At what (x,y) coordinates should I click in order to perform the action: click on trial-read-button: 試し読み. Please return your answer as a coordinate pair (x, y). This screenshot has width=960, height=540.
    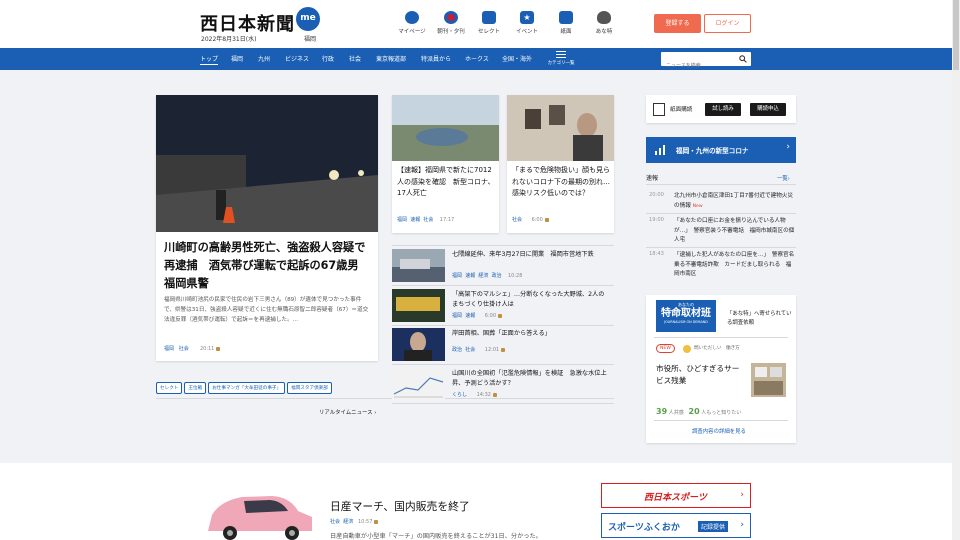
    Looking at the image, I should click on (723, 109).